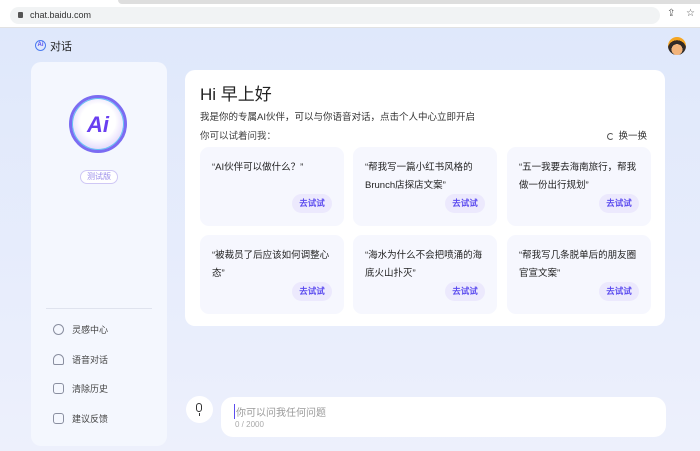 The height and width of the screenshot is (451, 700). I want to click on sidebar-item-inspiration: 灵感中心, so click(80, 329).